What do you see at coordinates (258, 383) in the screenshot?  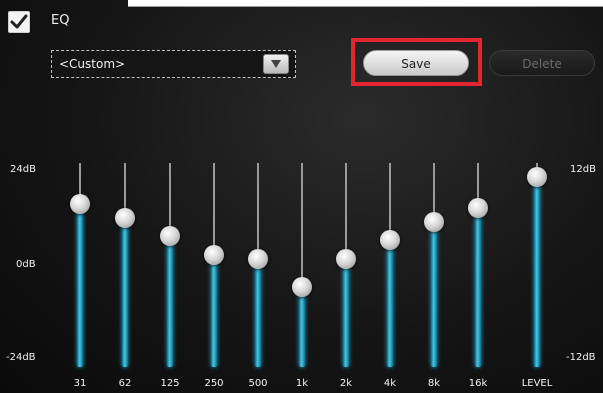 I see `band-label: 500` at bounding box center [258, 383].